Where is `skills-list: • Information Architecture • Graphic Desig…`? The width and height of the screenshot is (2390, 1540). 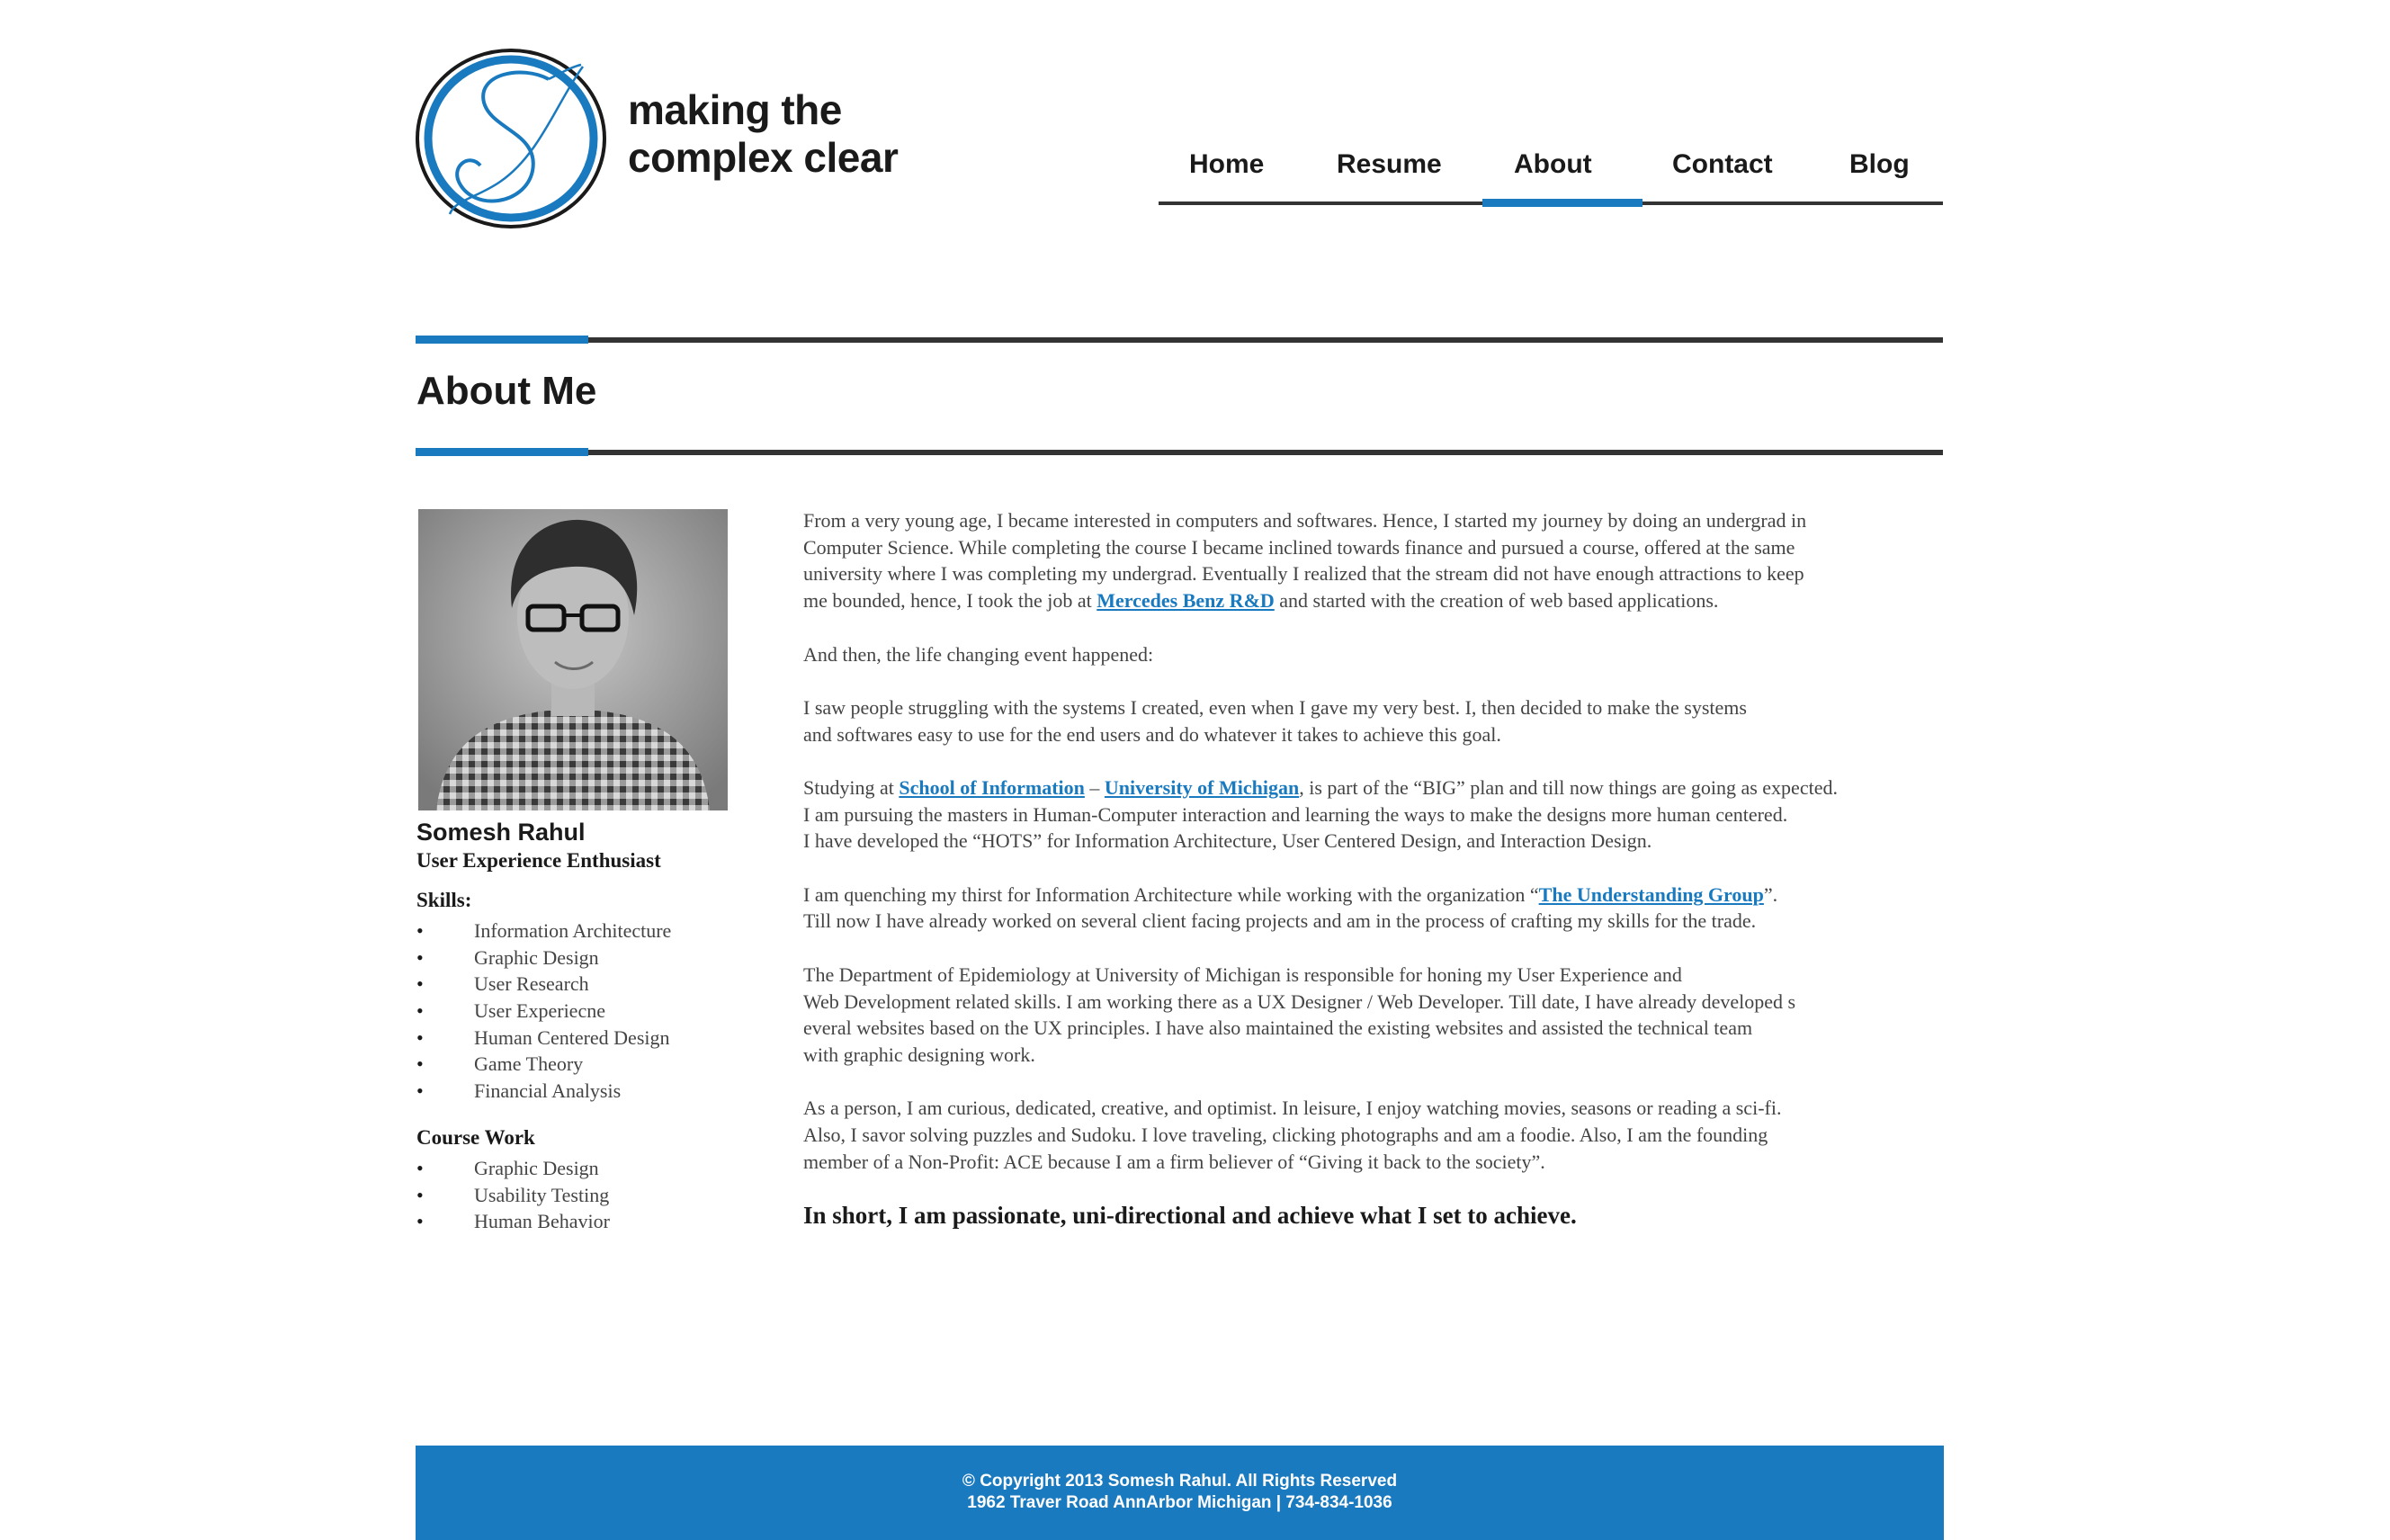
skills-list: • Information Architecture • Graphic Desig… is located at coordinates (543, 1011).